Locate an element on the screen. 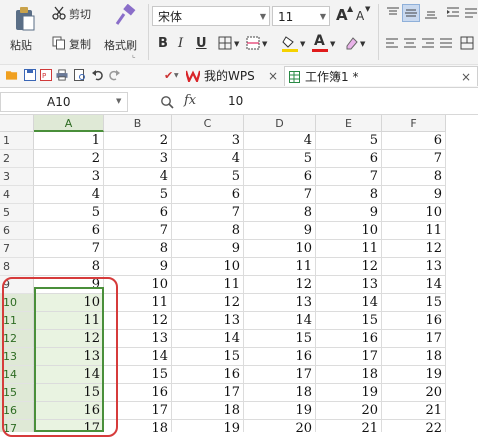 The height and width of the screenshot is (437, 478). cell-b12: 13 is located at coordinates (138, 339).